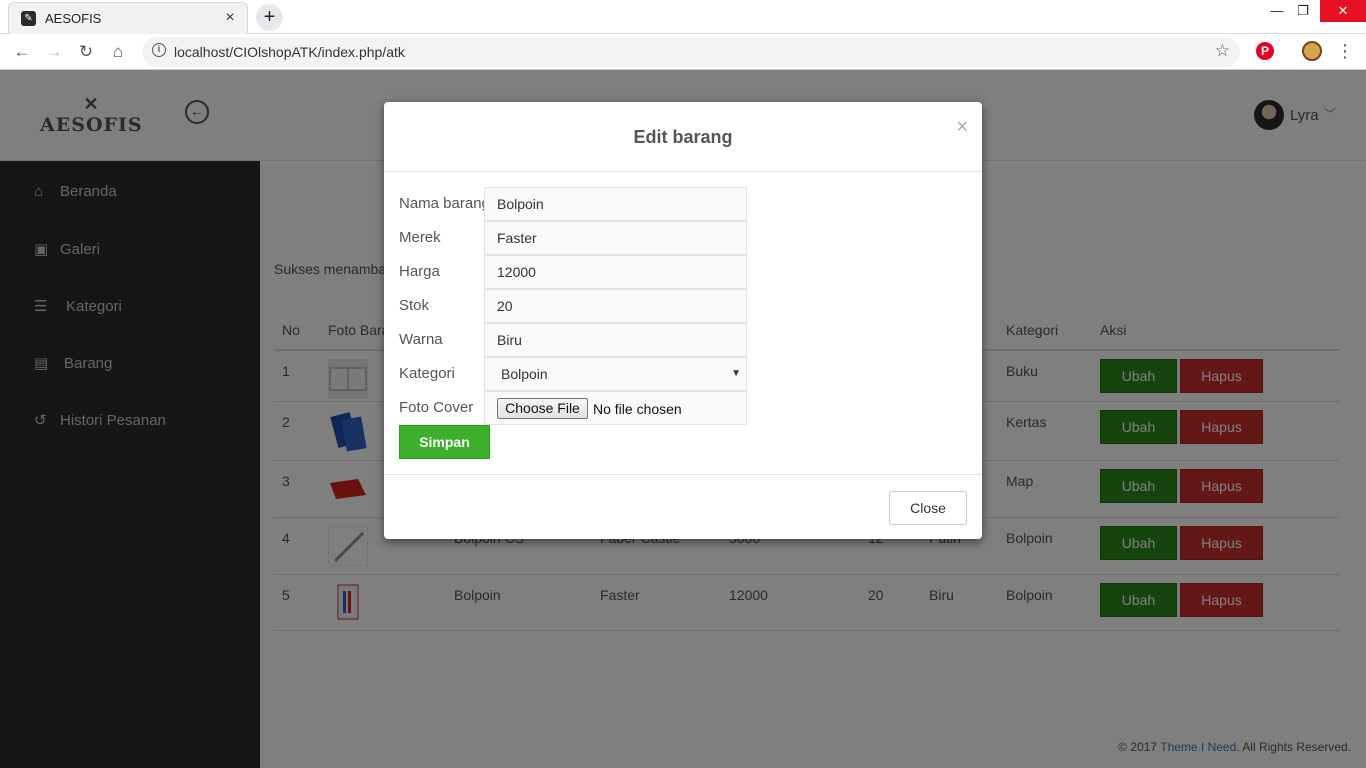 The width and height of the screenshot is (1366, 768). Describe the element at coordinates (22, 52) in the screenshot. I see `back-arrow-icon: ←` at that location.